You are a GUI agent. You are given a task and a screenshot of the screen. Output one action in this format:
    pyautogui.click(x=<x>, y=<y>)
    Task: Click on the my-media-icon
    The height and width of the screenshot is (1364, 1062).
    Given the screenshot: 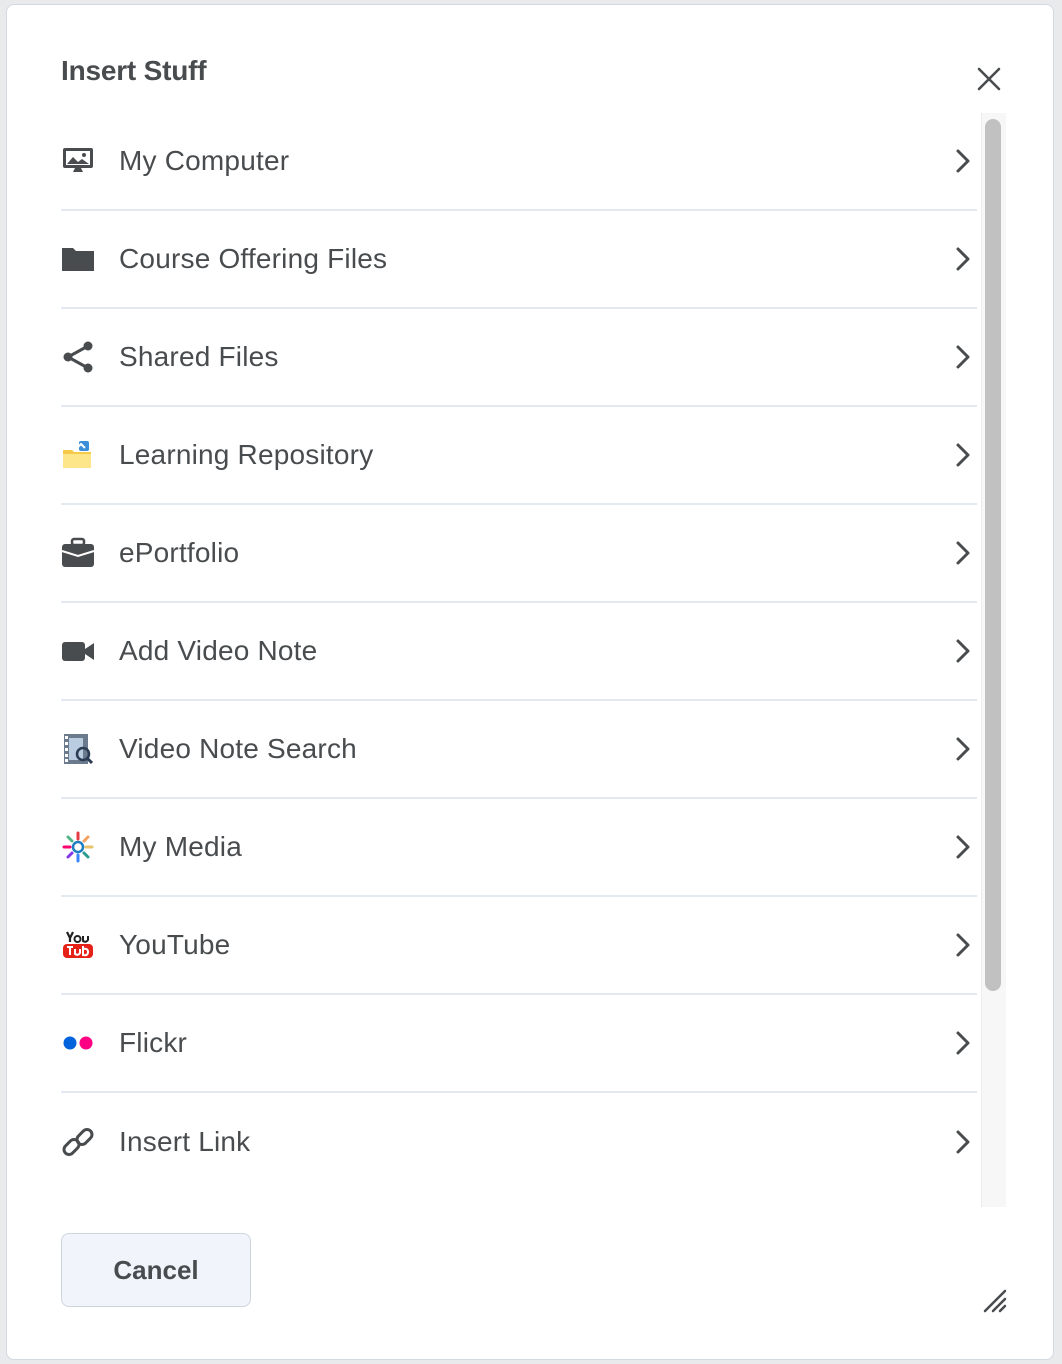 What is the action you would take?
    pyautogui.click(x=78, y=847)
    